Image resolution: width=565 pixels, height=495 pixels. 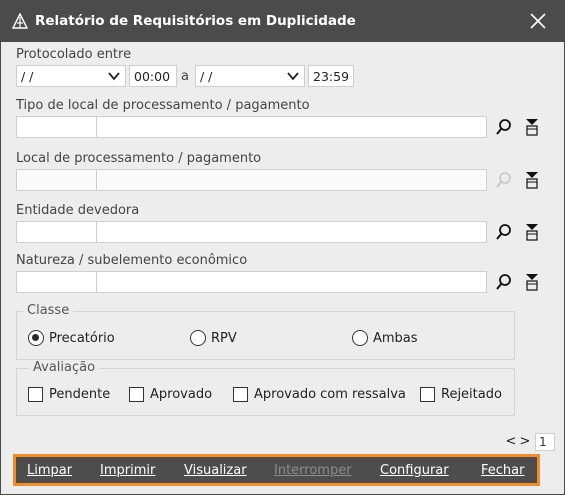 I want to click on protocolado-label: Protocolado entre, so click(x=74, y=54).